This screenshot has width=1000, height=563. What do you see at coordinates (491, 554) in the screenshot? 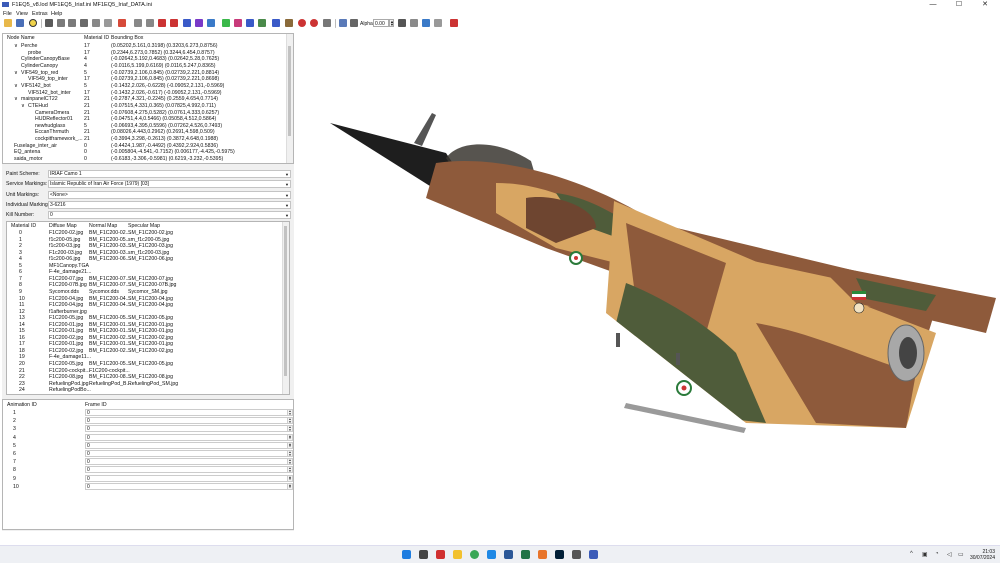
I see `edge-icon` at bounding box center [491, 554].